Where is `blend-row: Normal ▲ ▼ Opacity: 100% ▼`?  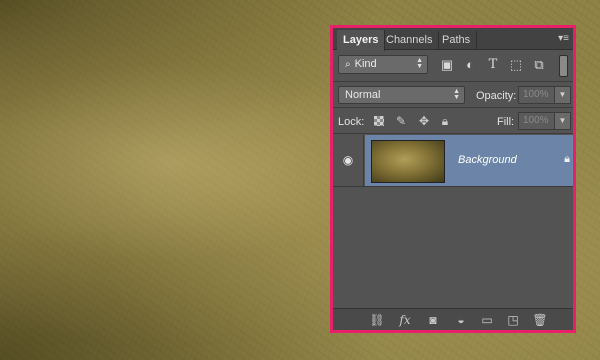
blend-row: Normal ▲ ▼ Opacity: 100% ▼ is located at coordinates (453, 95).